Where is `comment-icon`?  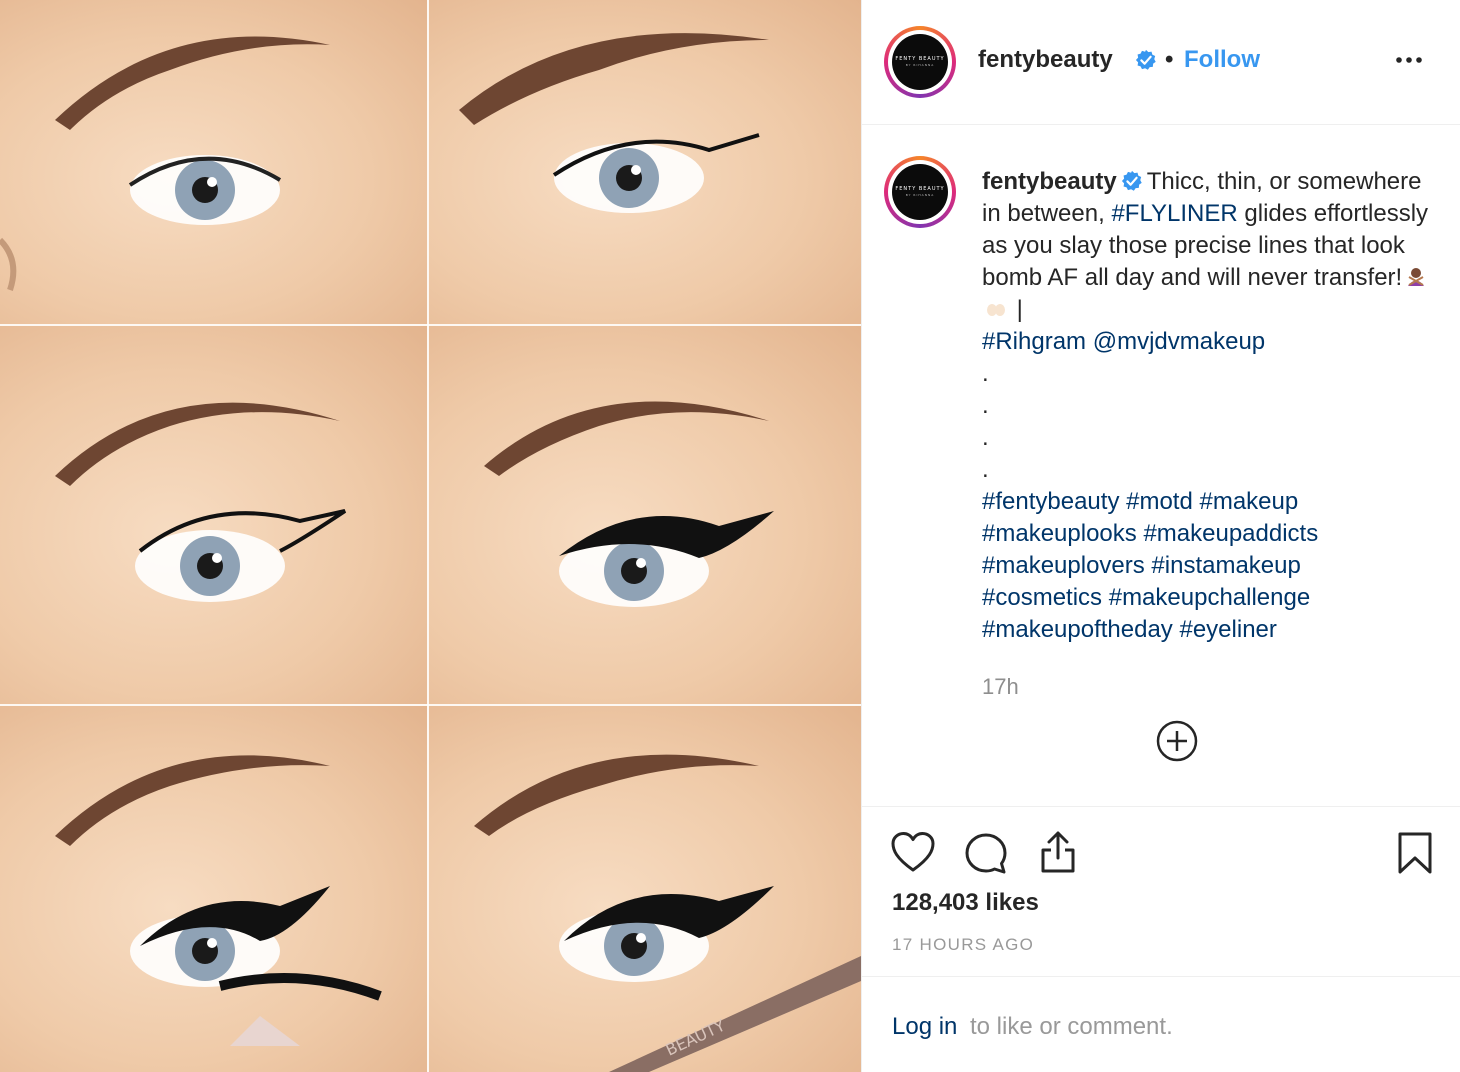
comment-icon is located at coordinates (986, 854).